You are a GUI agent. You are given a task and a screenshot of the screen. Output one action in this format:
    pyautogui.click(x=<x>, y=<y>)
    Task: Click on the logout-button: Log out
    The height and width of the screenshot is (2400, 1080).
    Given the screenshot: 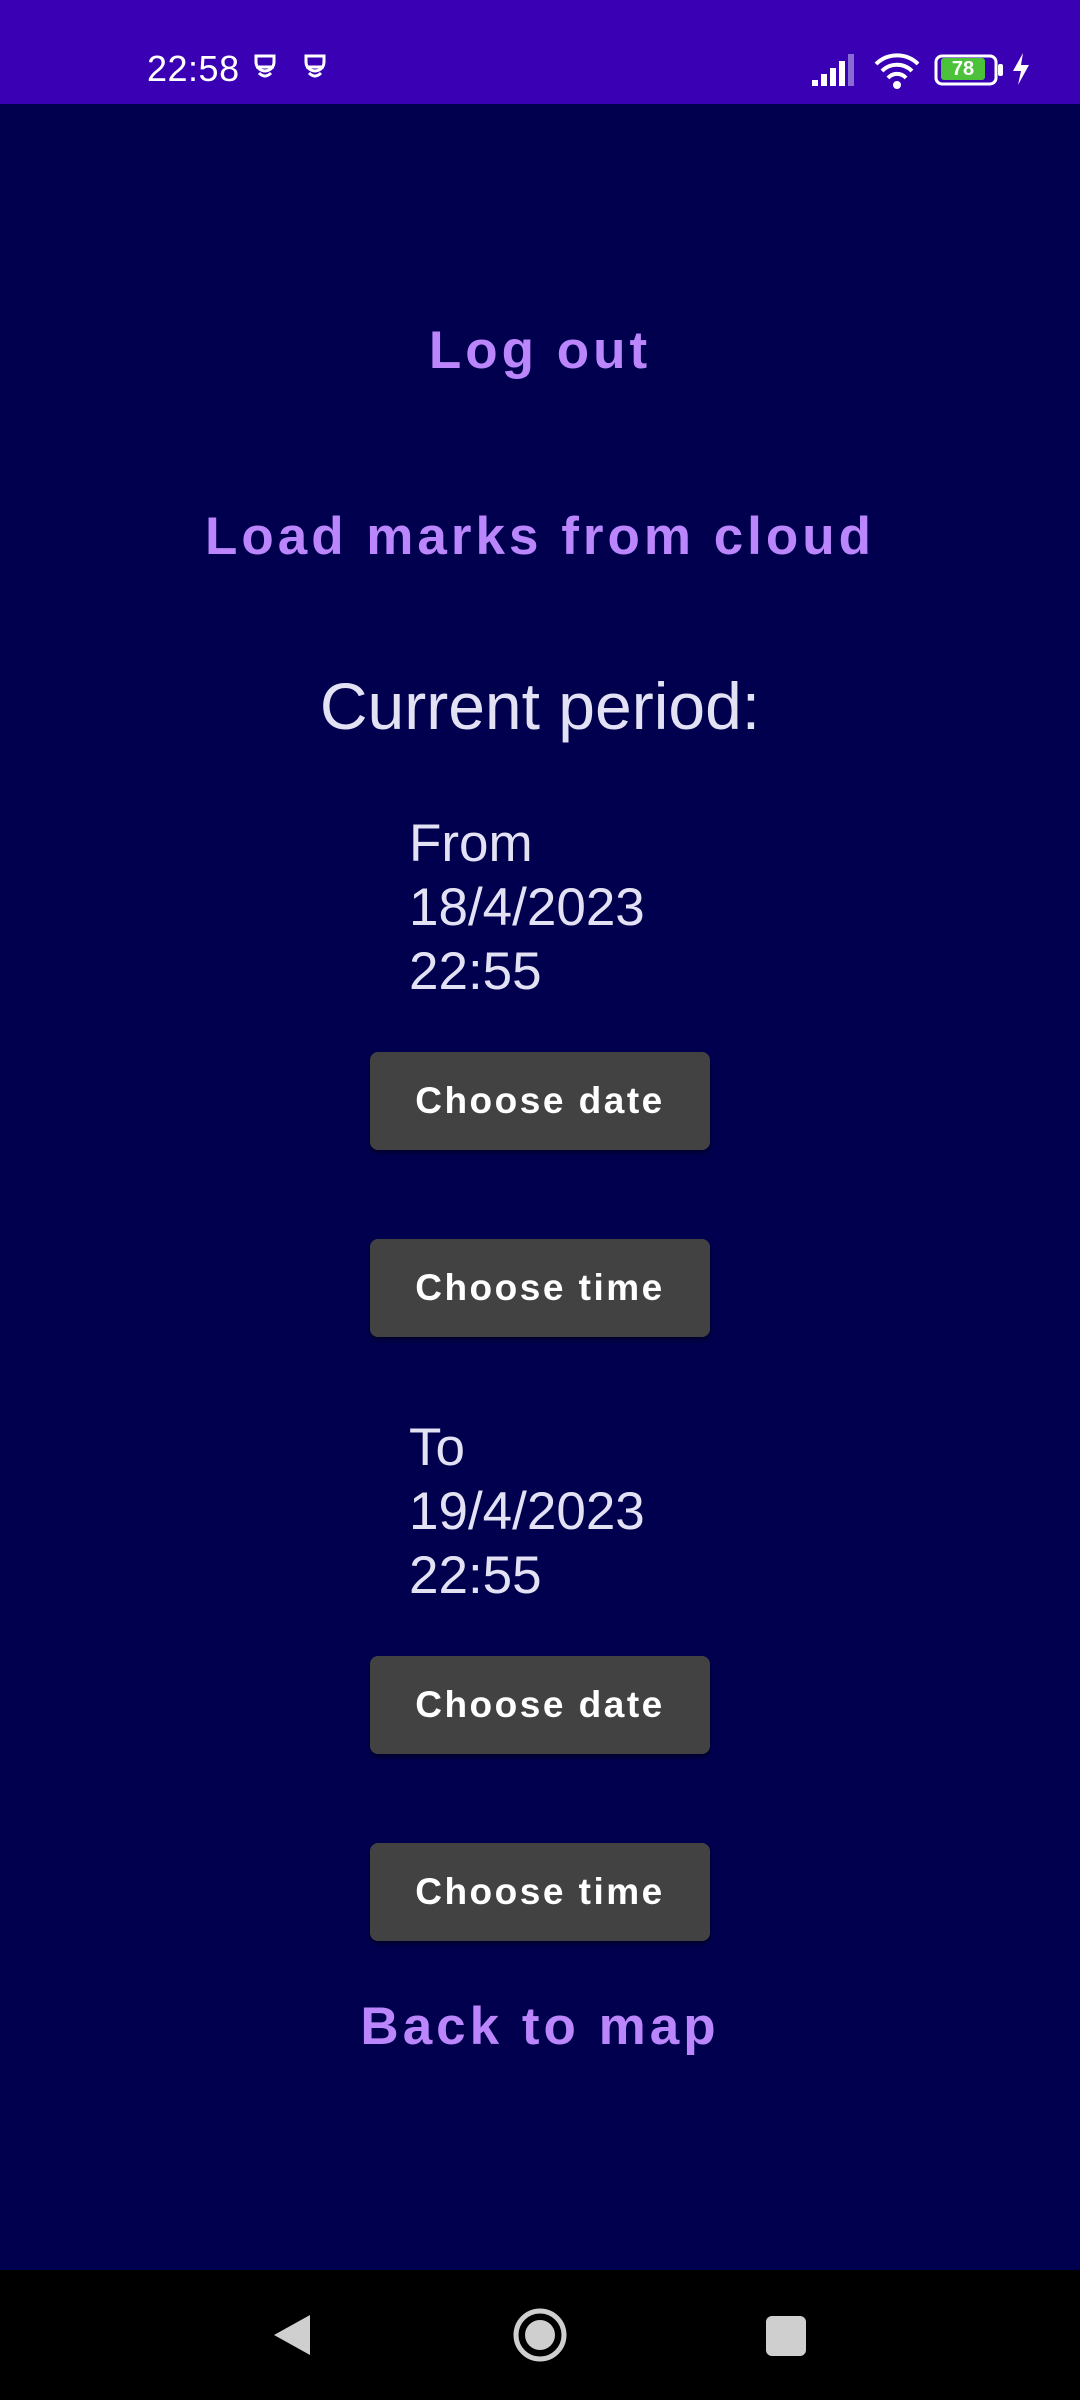 What is the action you would take?
    pyautogui.click(x=540, y=350)
    